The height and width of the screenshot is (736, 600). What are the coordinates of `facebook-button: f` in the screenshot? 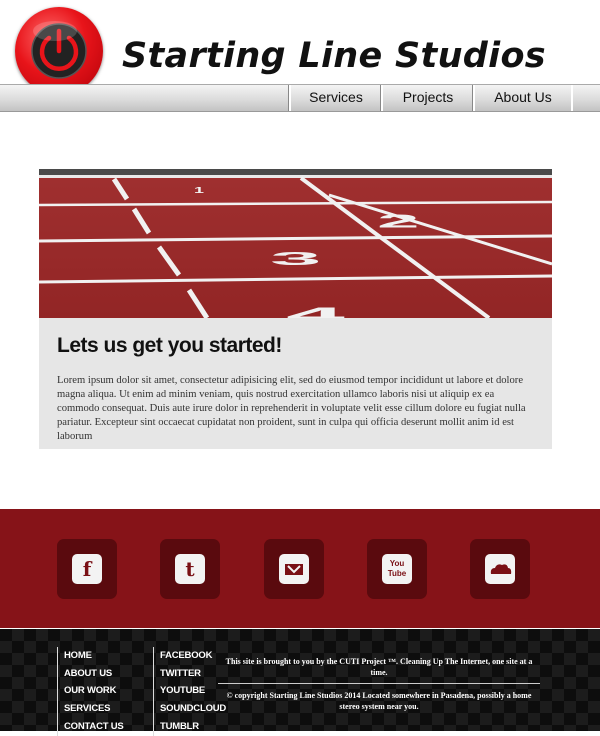 It's located at (87, 569).